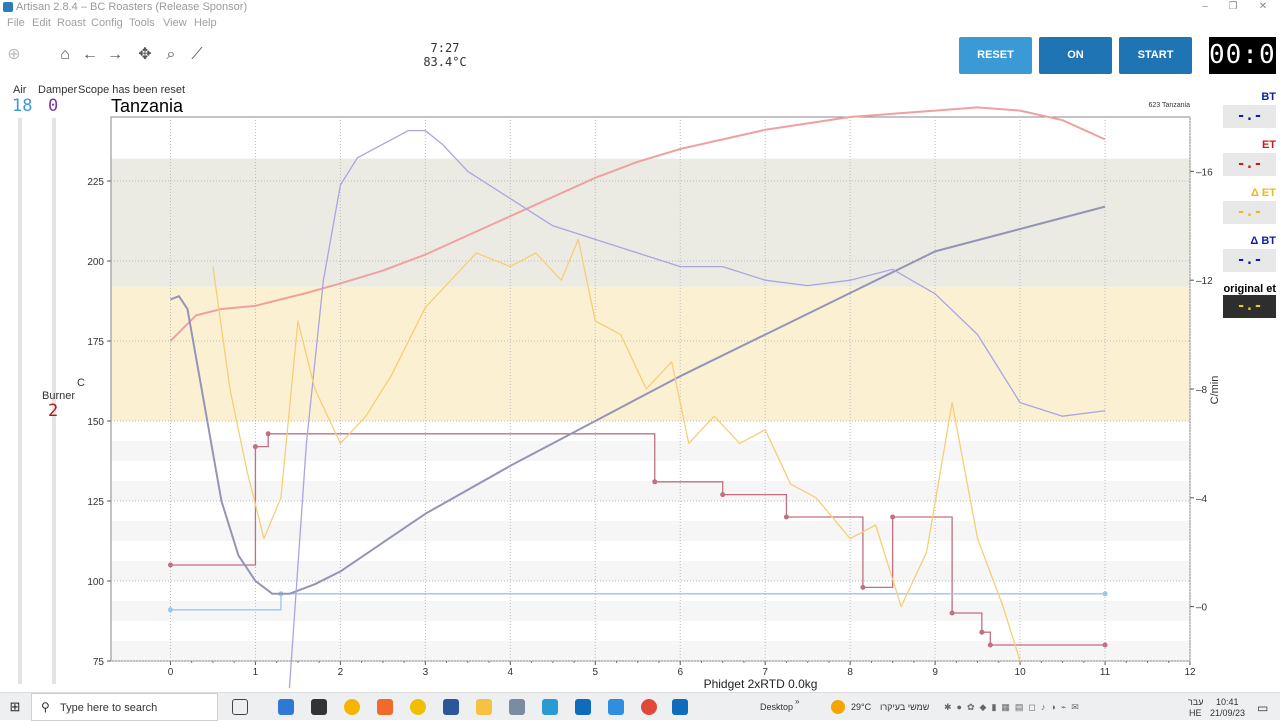  What do you see at coordinates (1249, 260) in the screenshot?
I see `lcd-delta-bt-value: -.-` at bounding box center [1249, 260].